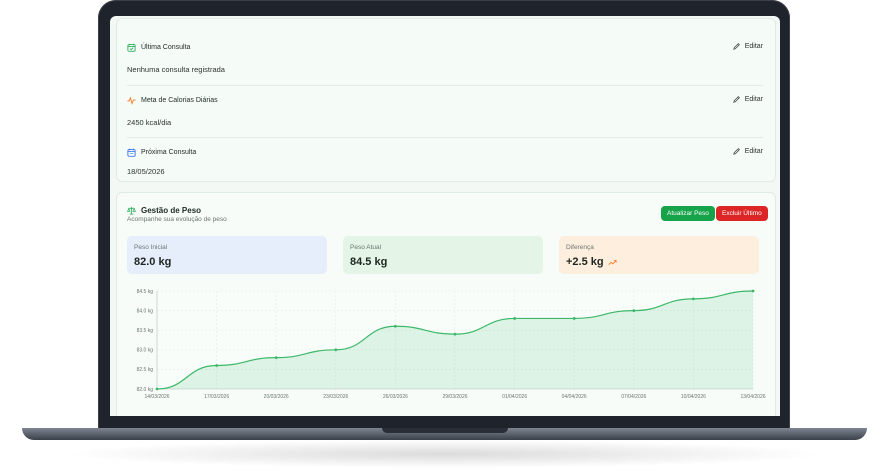 The image size is (889, 475). I want to click on chart-y-tick-label: 83.5 kg, so click(145, 331).